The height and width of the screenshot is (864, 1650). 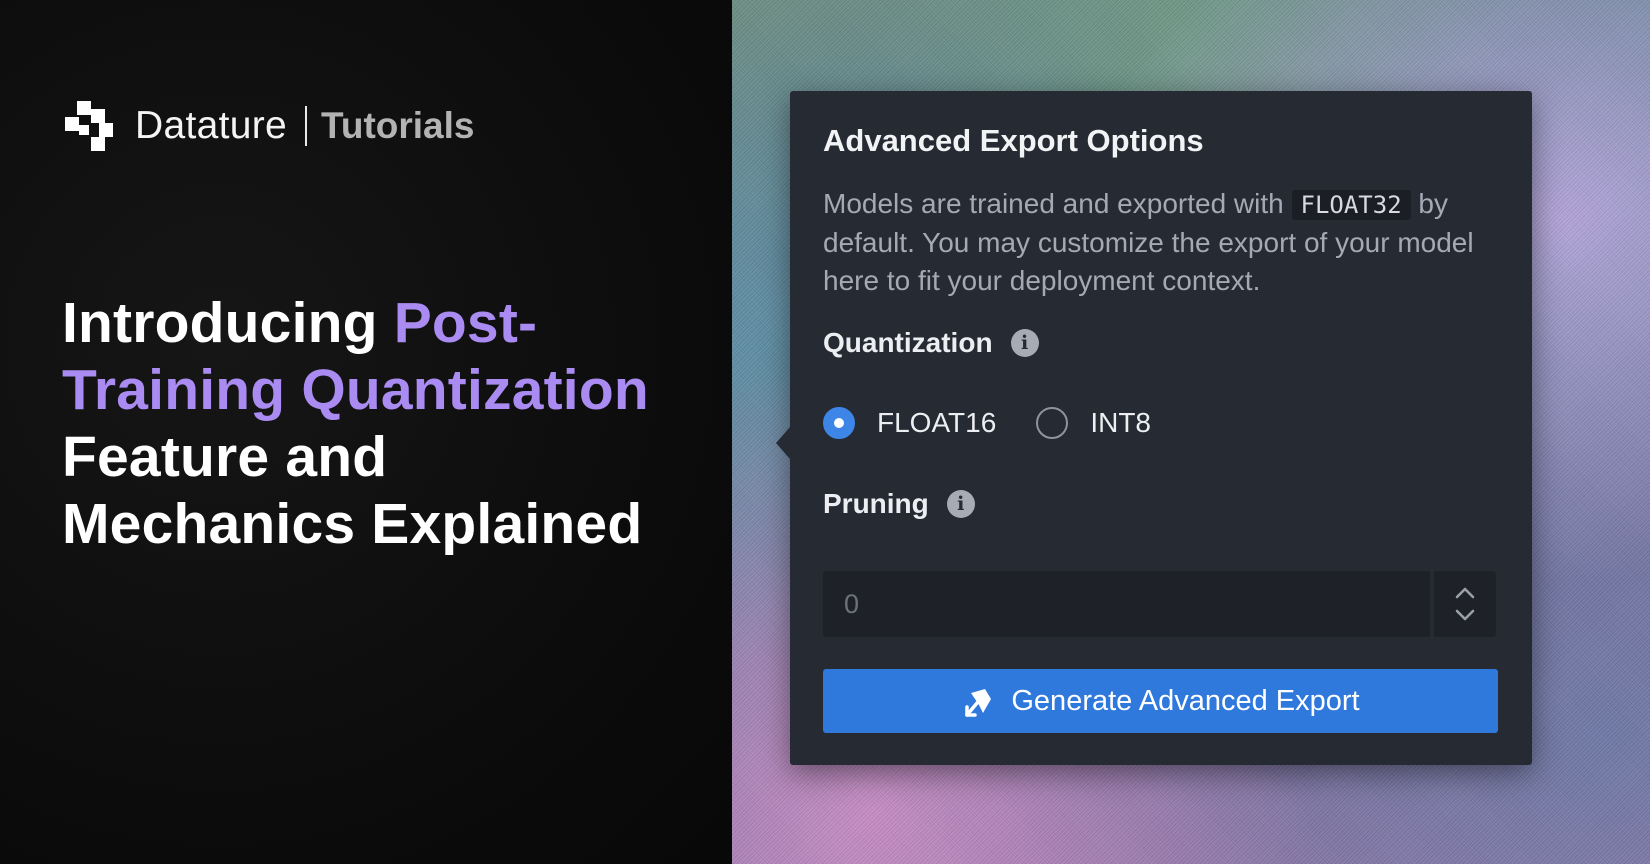 I want to click on radio-int8, so click(x=1052, y=423).